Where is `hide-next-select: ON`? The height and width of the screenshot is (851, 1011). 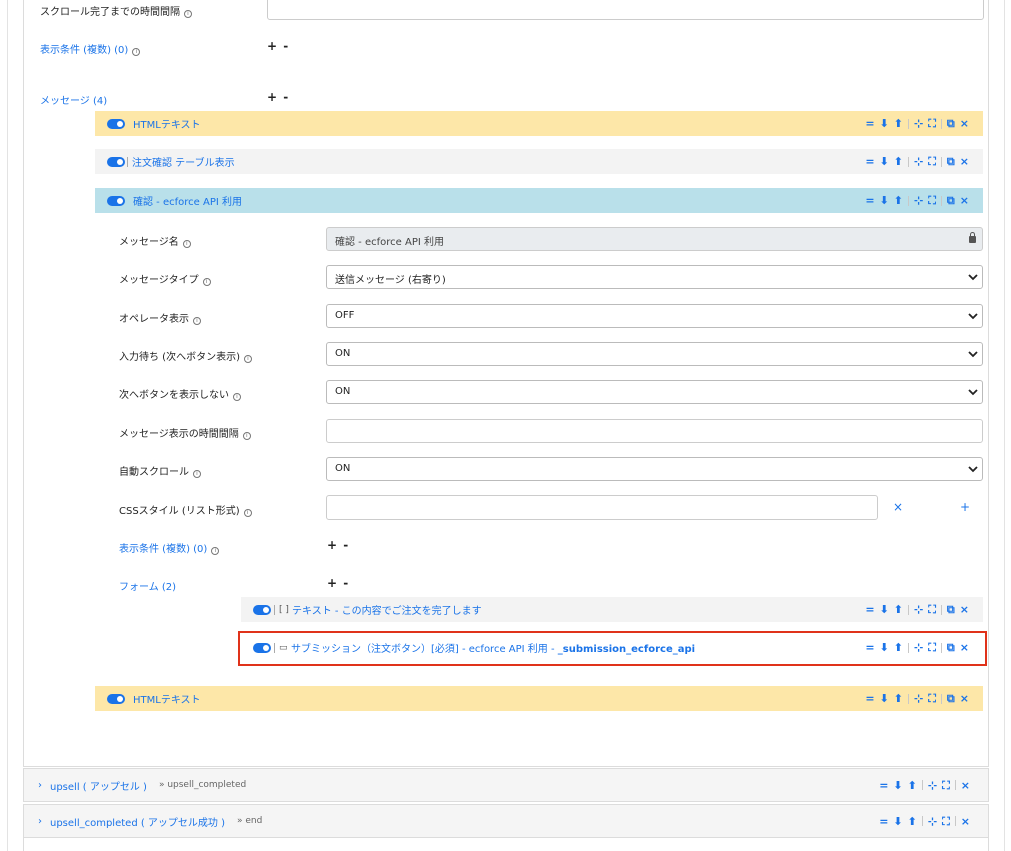 hide-next-select: ON is located at coordinates (654, 392).